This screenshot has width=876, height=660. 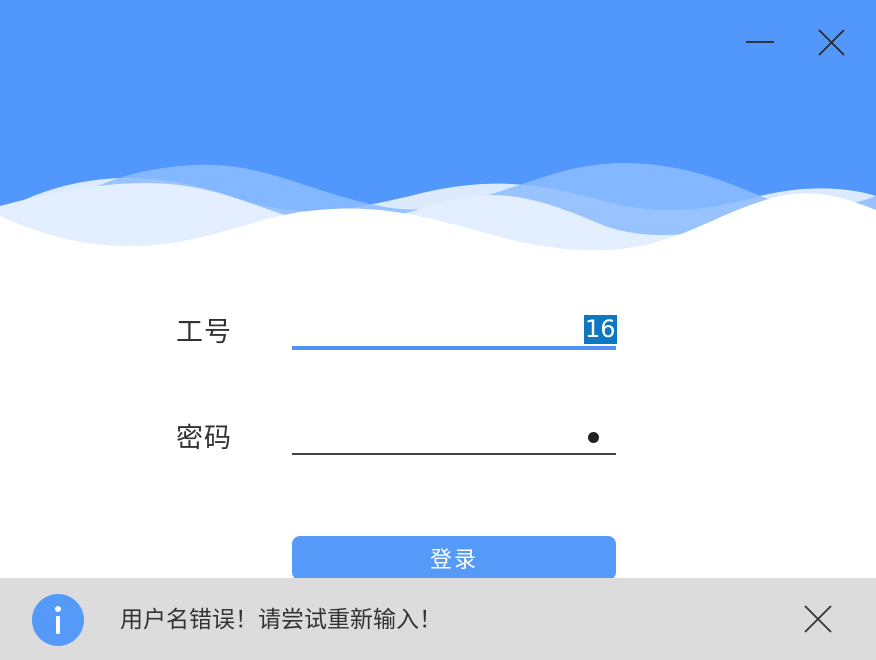 I want to click on close-button, so click(x=831, y=42).